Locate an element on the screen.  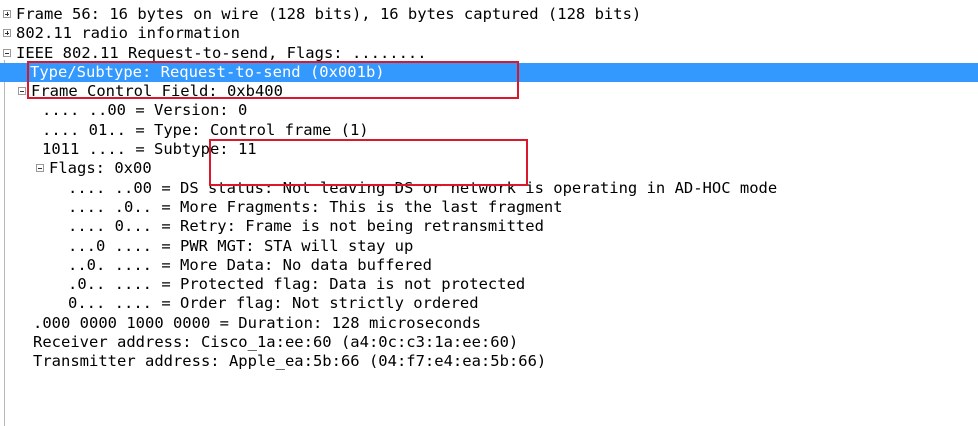
tree-row-type-subtype: Type/Subtype: Request-to-send (0x001b) is located at coordinates (489, 72).